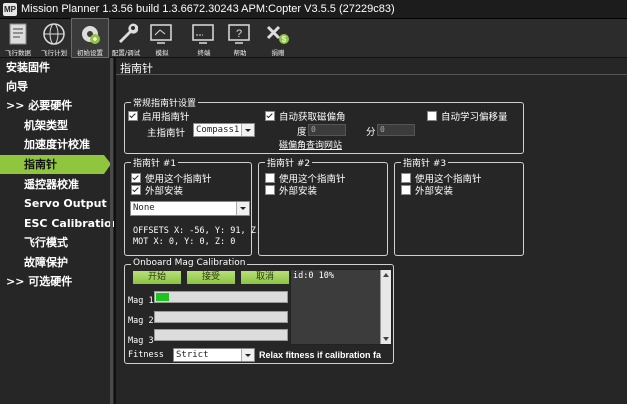 The height and width of the screenshot is (404, 627). Describe the element at coordinates (166, 133) in the screenshot. I see `primary-compass-label: 主指南针` at that location.